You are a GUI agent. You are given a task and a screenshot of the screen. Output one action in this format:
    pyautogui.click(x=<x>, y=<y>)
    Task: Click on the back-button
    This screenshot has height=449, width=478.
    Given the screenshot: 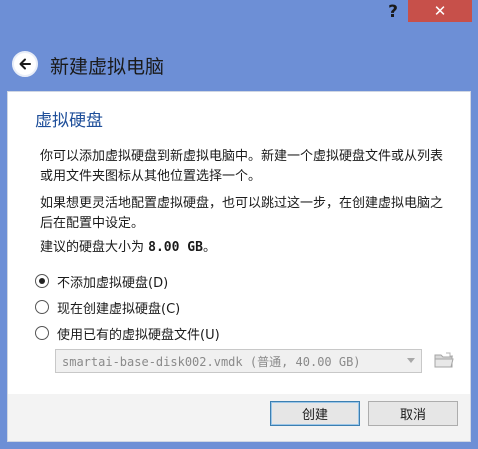 What is the action you would take?
    pyautogui.click(x=25, y=64)
    